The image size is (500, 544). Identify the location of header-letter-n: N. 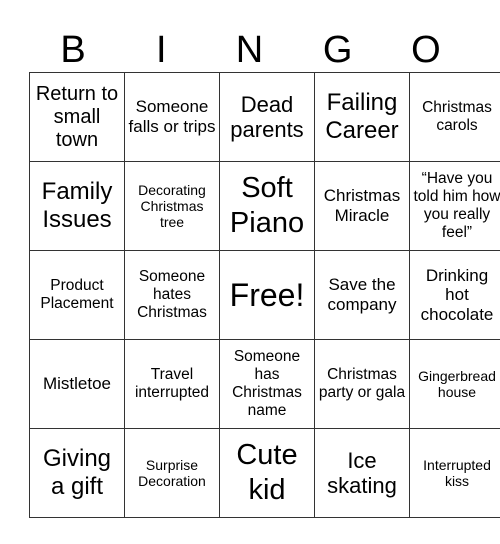
(249, 50).